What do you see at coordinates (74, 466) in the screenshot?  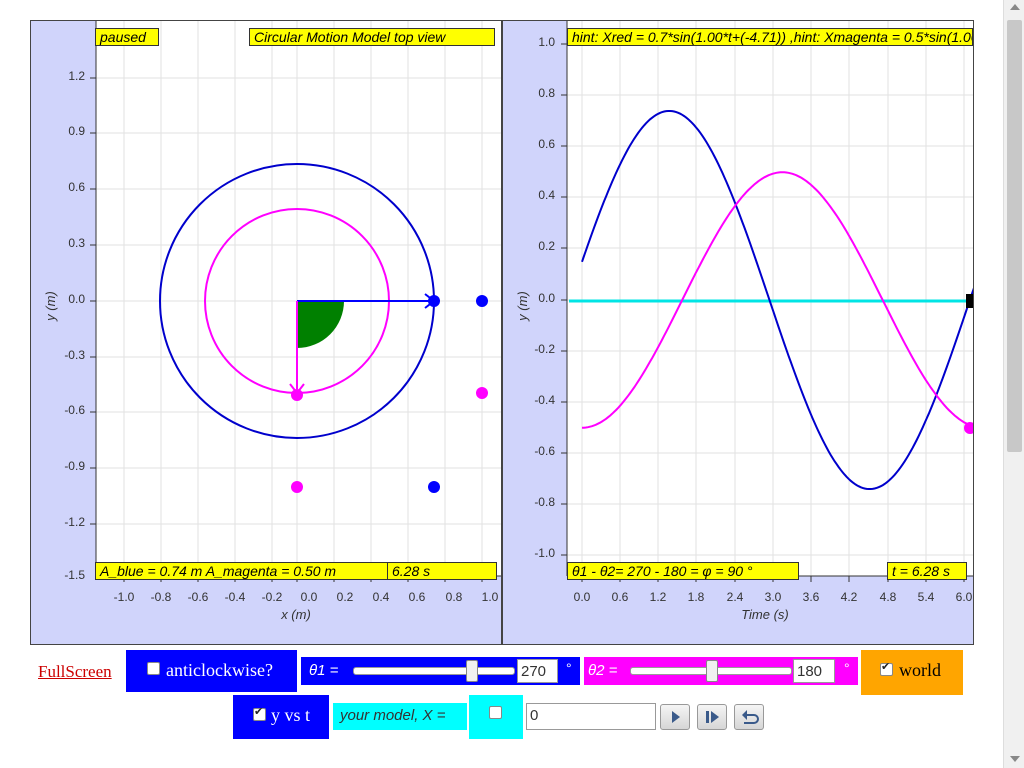 I see `y-tick-label: -0.9` at bounding box center [74, 466].